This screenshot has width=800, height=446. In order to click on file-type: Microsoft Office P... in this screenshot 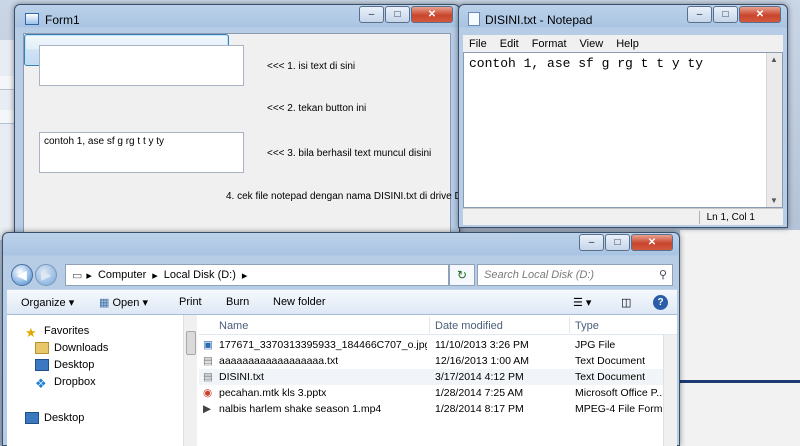, I will do `click(619, 393)`.